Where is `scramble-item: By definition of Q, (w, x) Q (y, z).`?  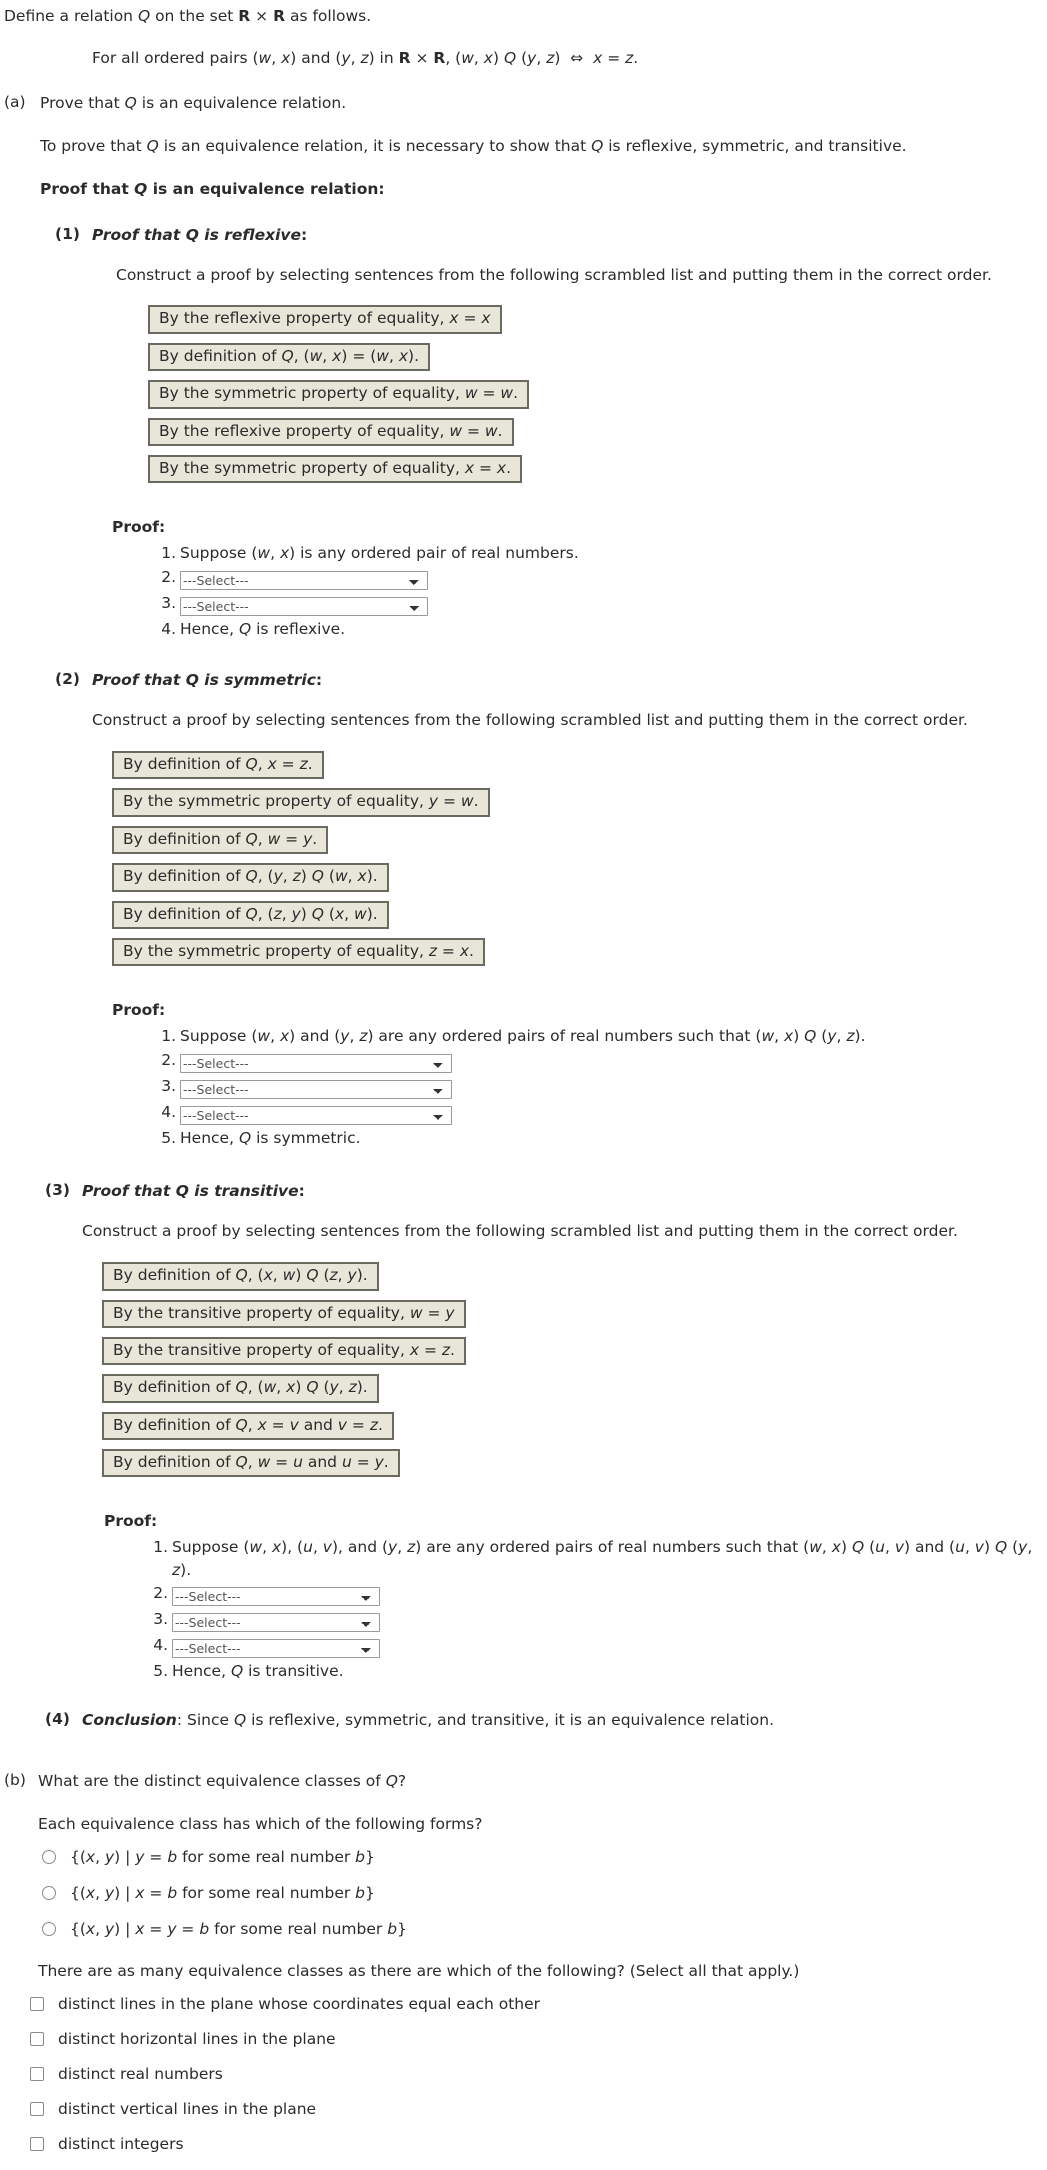 scramble-item: By definition of Q, (w, x) Q (y, z). is located at coordinates (240, 1388).